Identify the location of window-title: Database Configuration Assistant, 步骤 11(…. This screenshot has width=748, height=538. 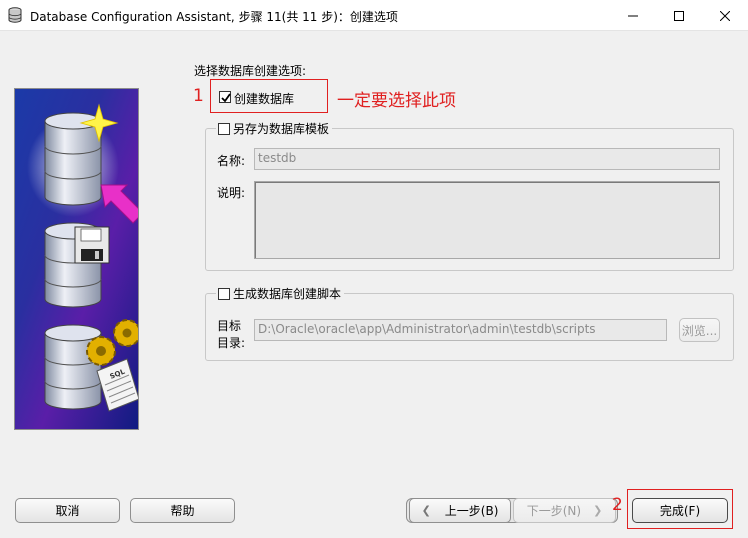
(214, 17).